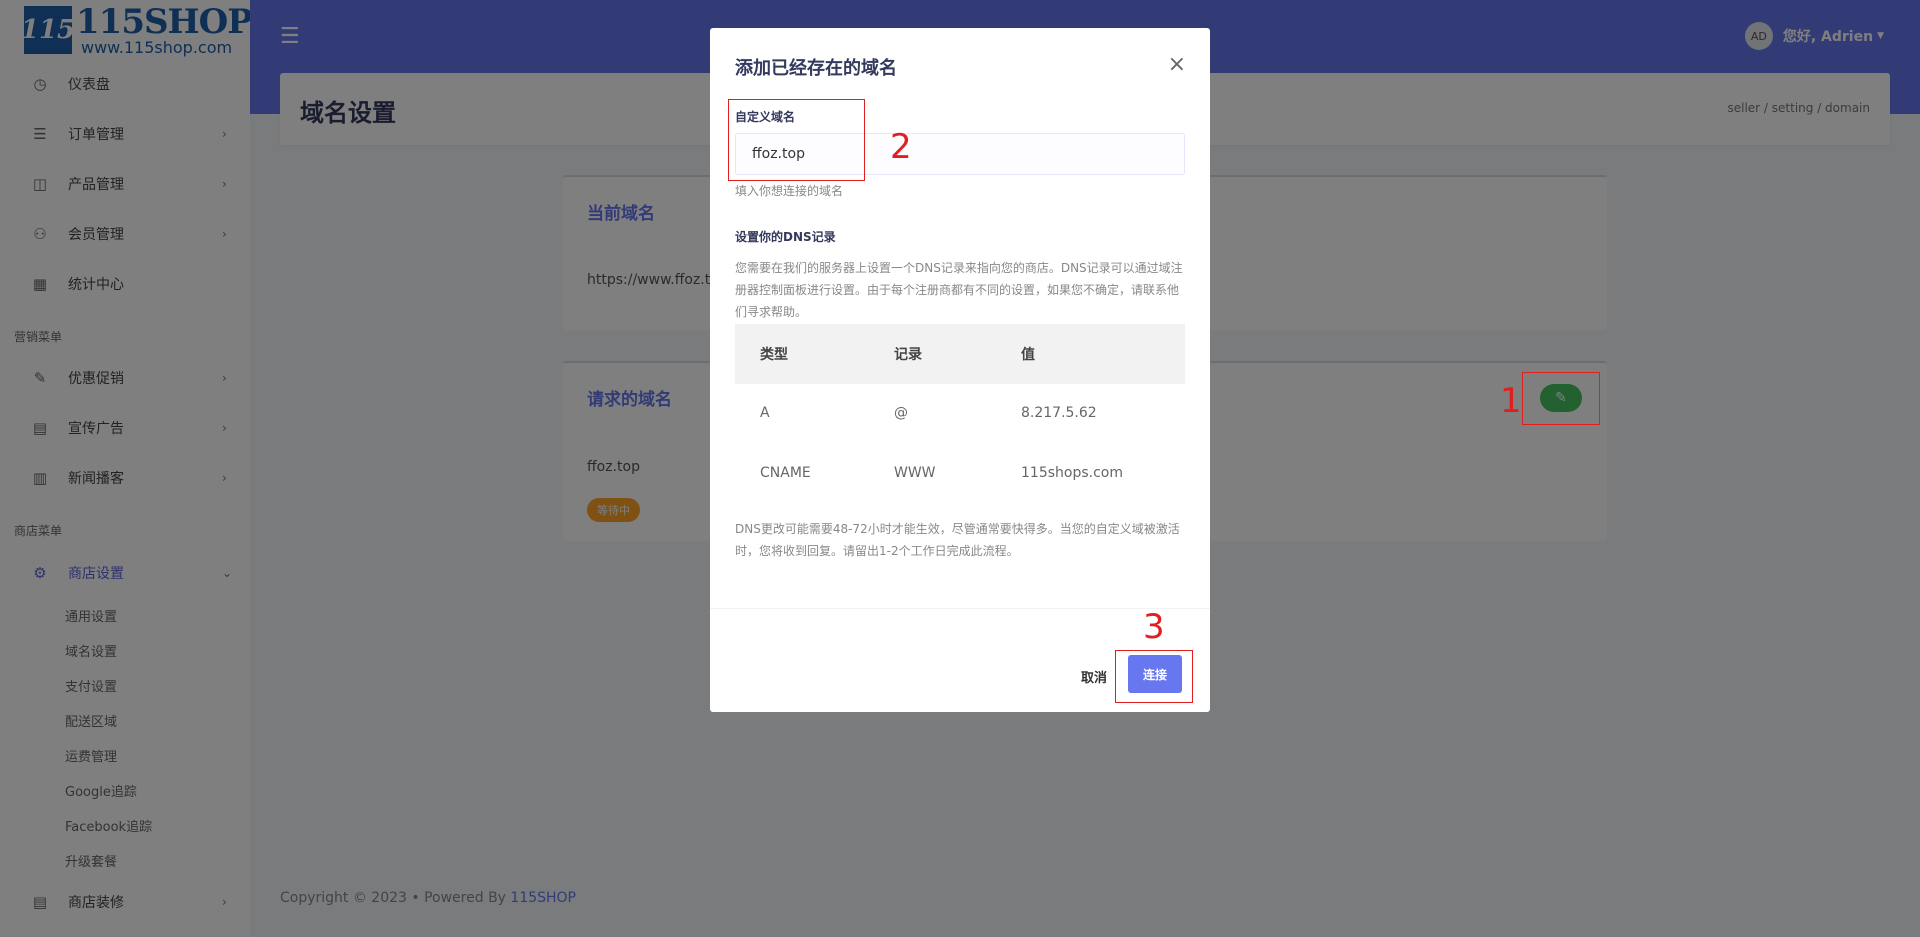  I want to click on annotation-number-2: 2, so click(901, 147).